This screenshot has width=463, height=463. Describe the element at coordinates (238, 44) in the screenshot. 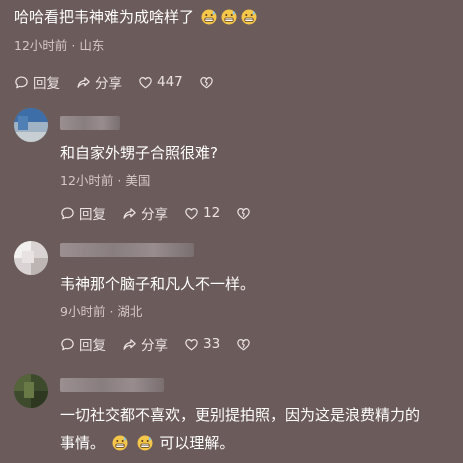

I see `comment-meta: 12小时前 · 山东` at that location.